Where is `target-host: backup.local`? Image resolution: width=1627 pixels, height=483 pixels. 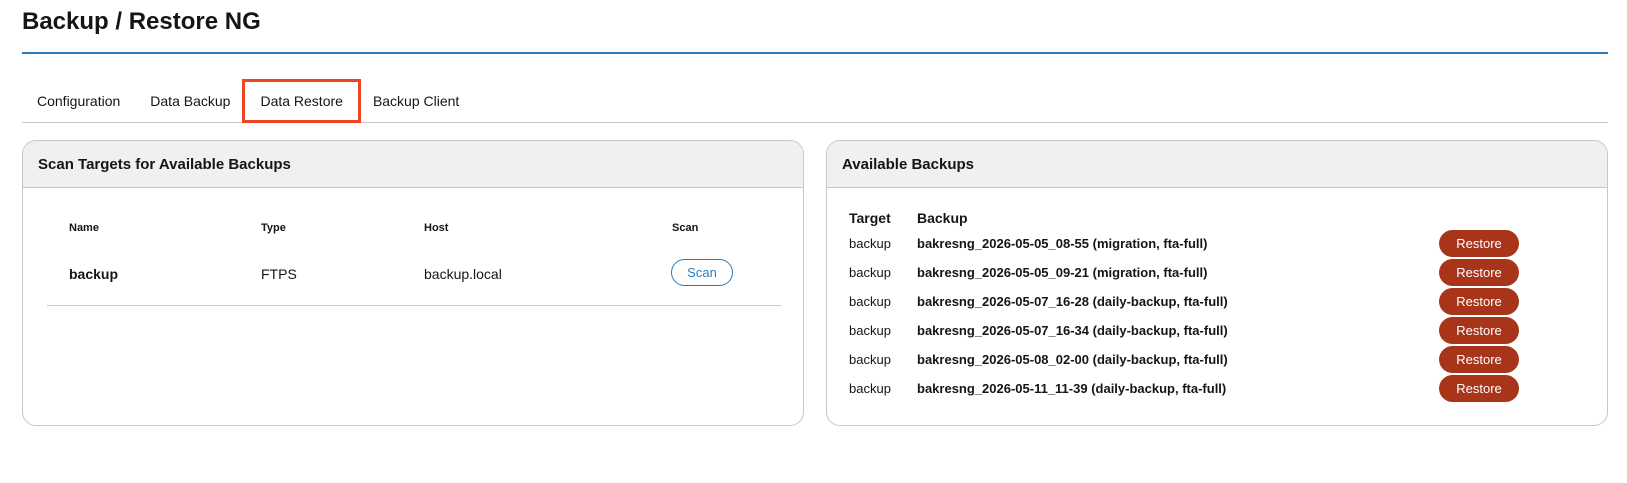 target-host: backup.local is located at coordinates (463, 274).